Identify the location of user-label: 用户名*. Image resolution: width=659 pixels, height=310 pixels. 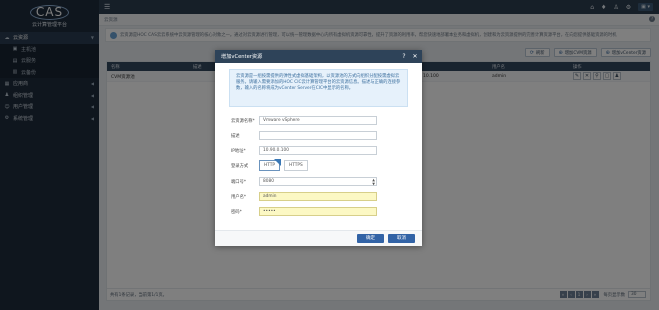
(239, 197).